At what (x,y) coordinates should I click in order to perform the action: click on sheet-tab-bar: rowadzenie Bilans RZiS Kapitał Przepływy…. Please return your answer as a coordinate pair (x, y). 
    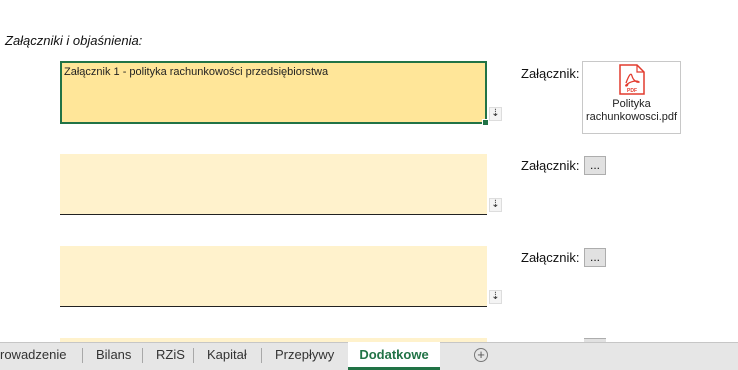
    Looking at the image, I should click on (369, 356).